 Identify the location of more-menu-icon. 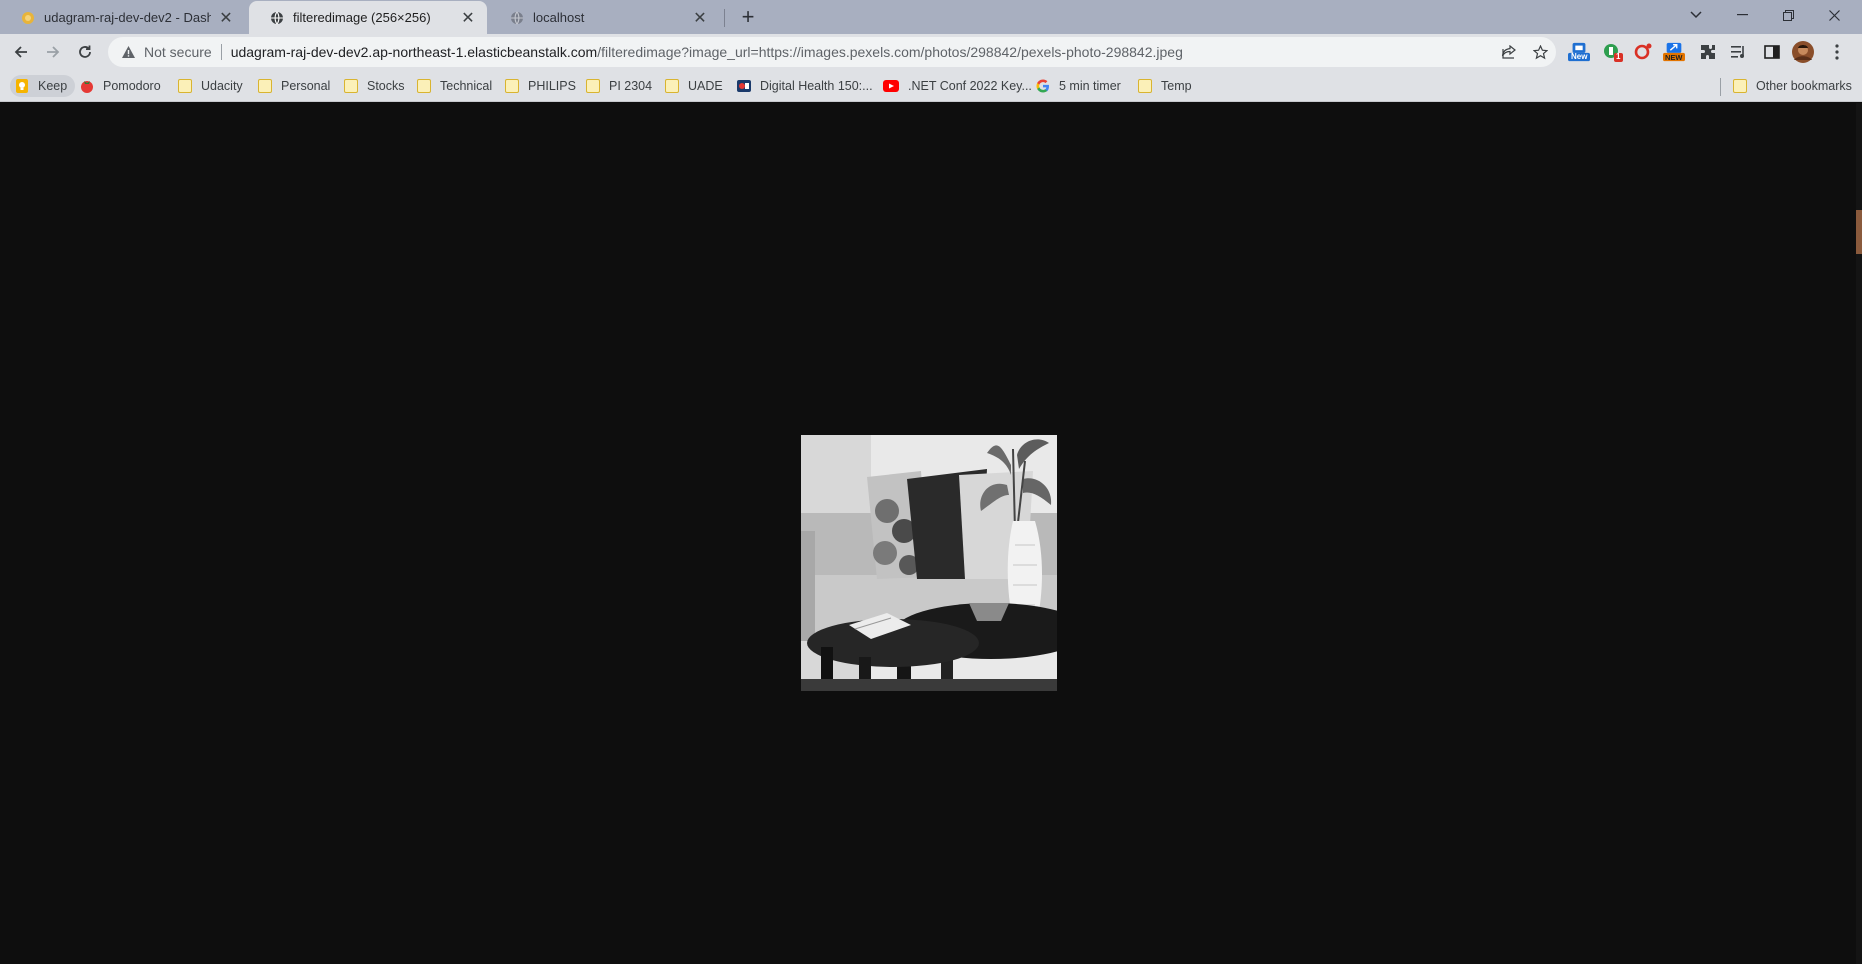
(1837, 52).